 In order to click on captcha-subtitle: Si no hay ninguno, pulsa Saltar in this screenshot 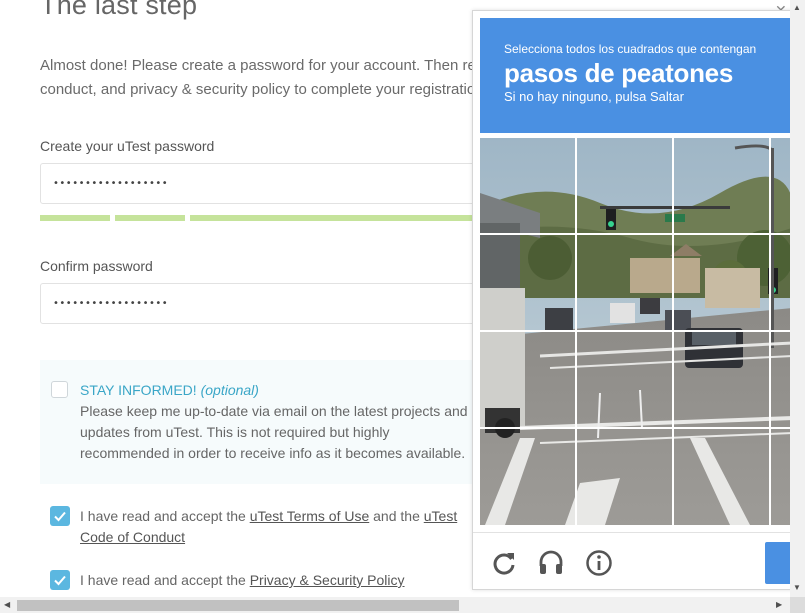, I will do `click(594, 96)`.